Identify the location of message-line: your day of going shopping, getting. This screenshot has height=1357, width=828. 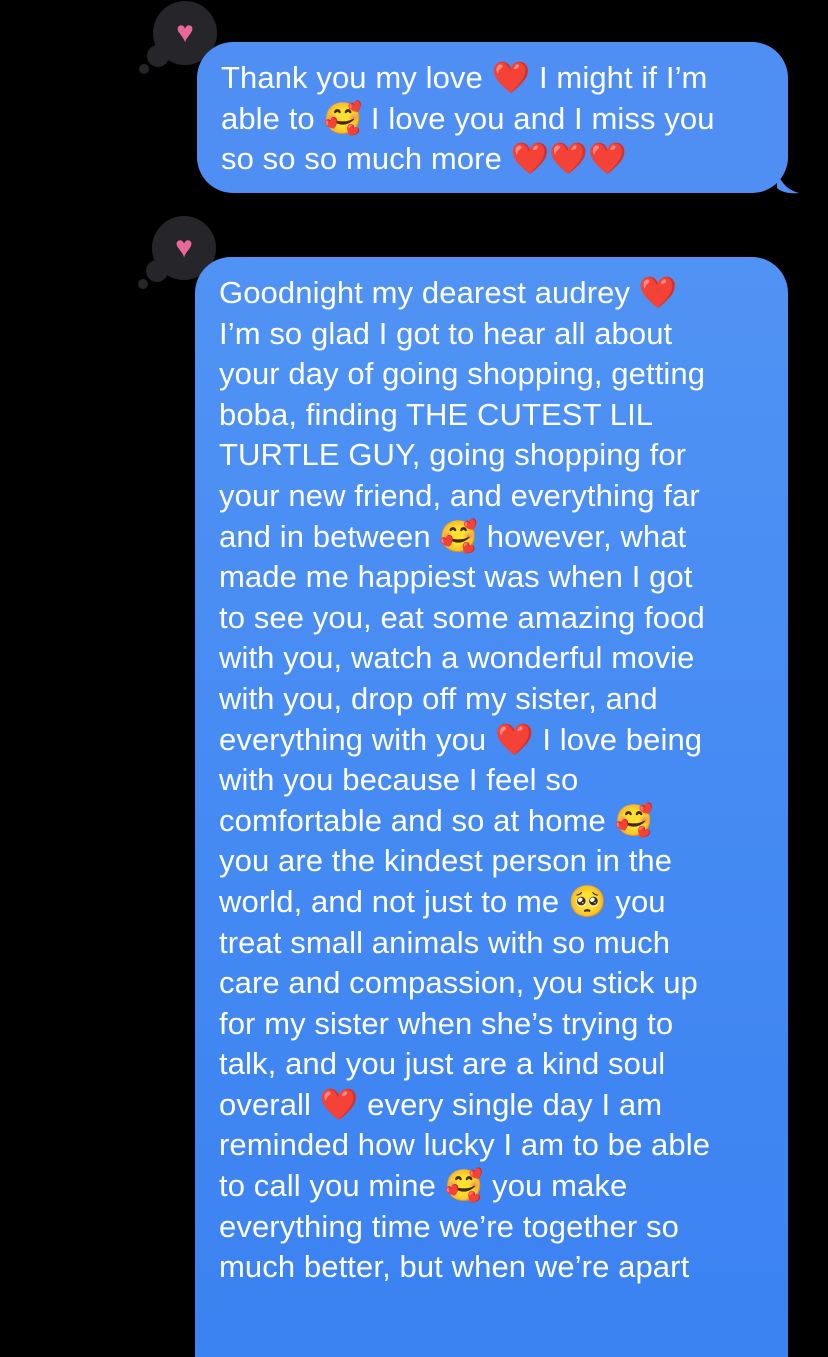
(462, 374).